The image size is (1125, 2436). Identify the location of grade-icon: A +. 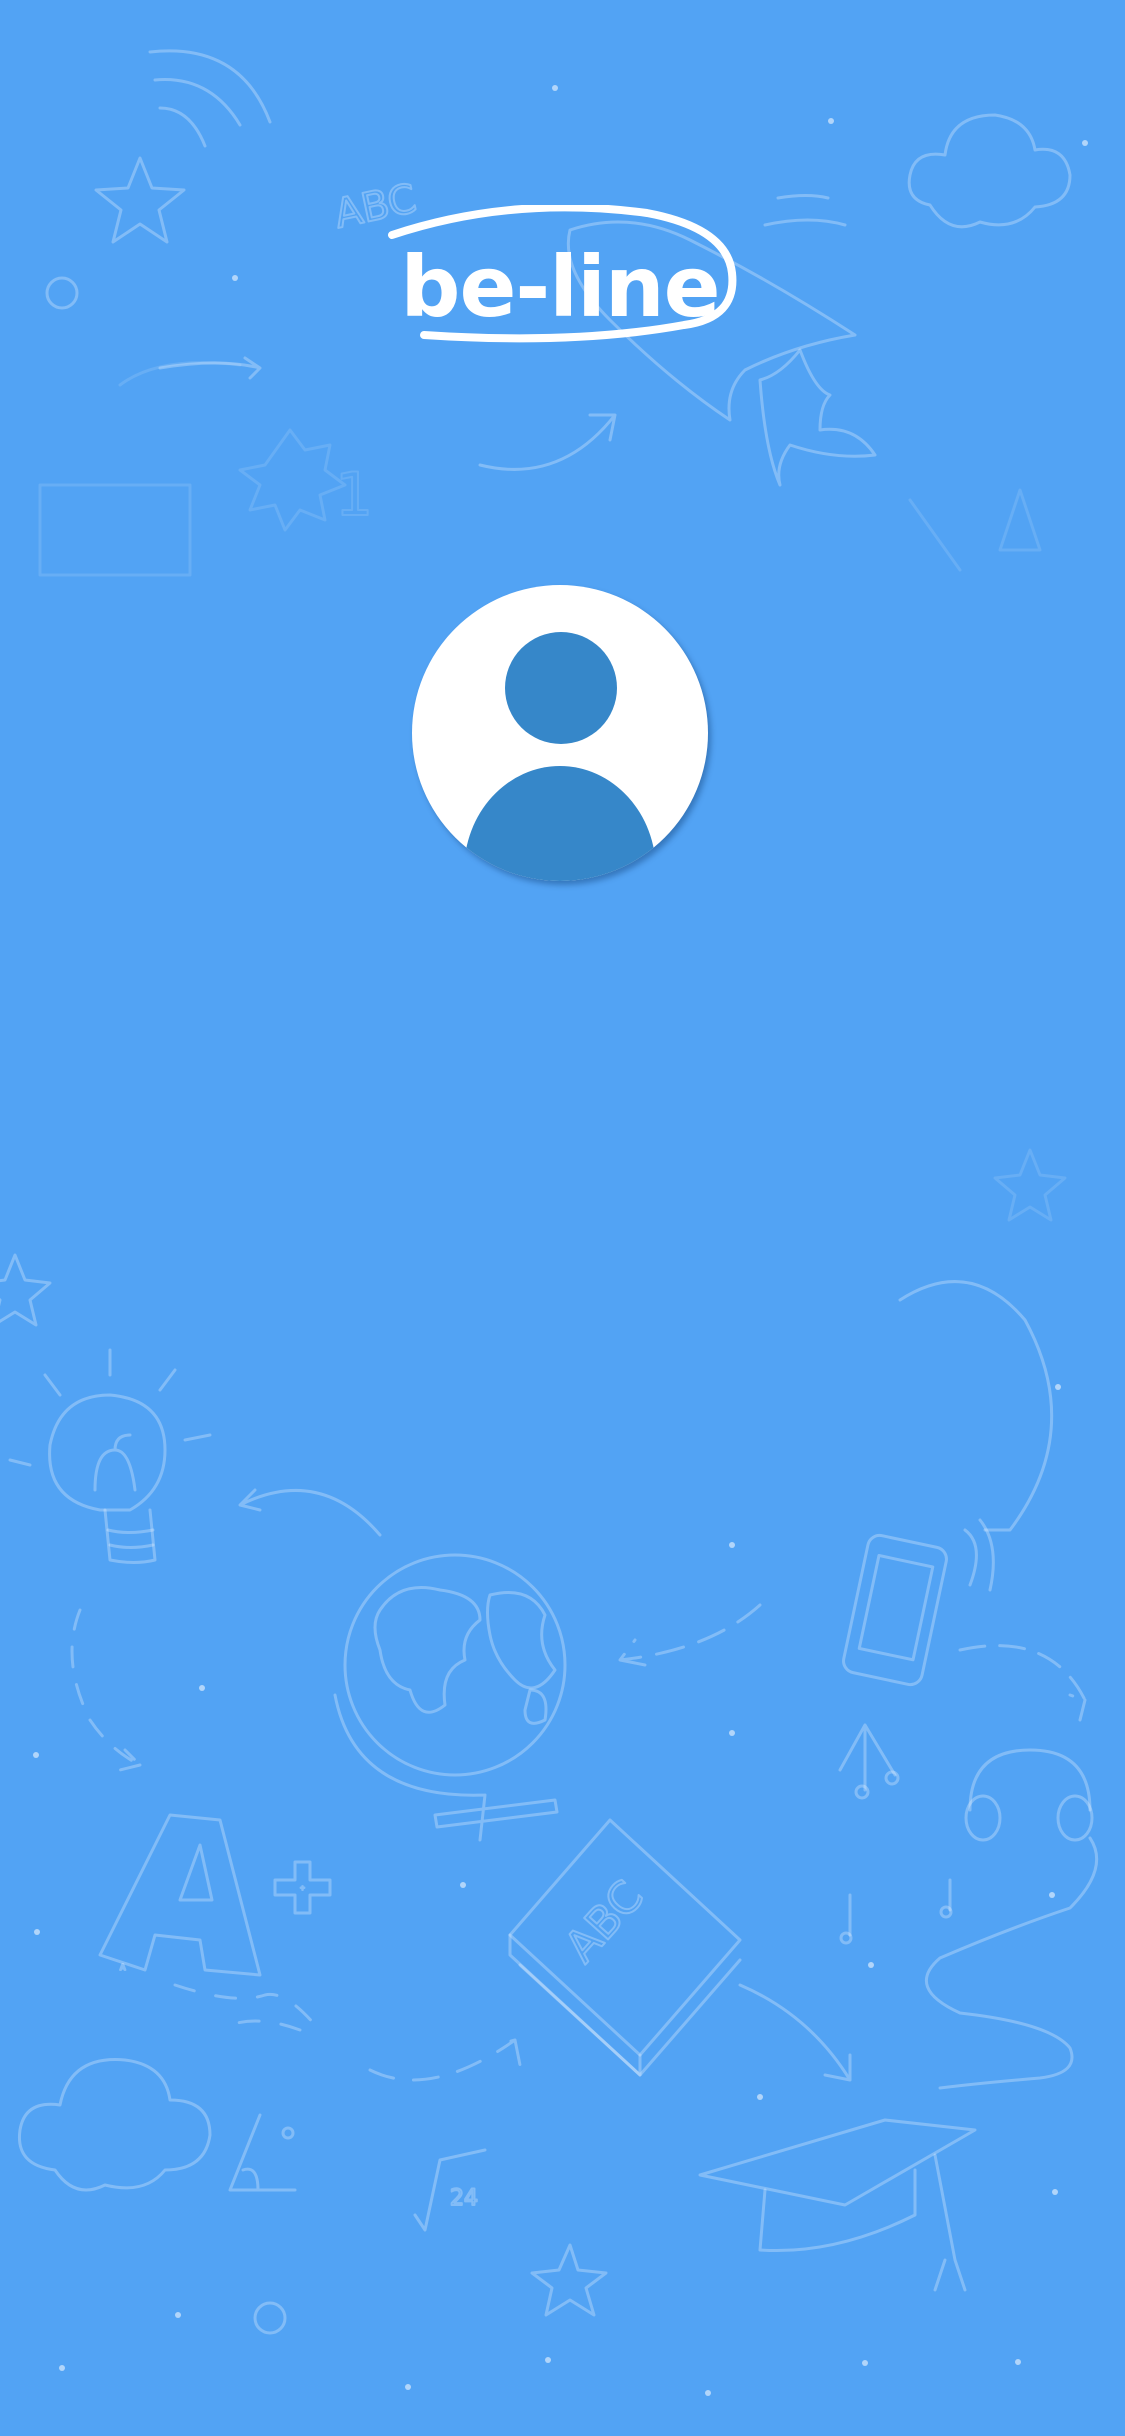
(215, 1895).